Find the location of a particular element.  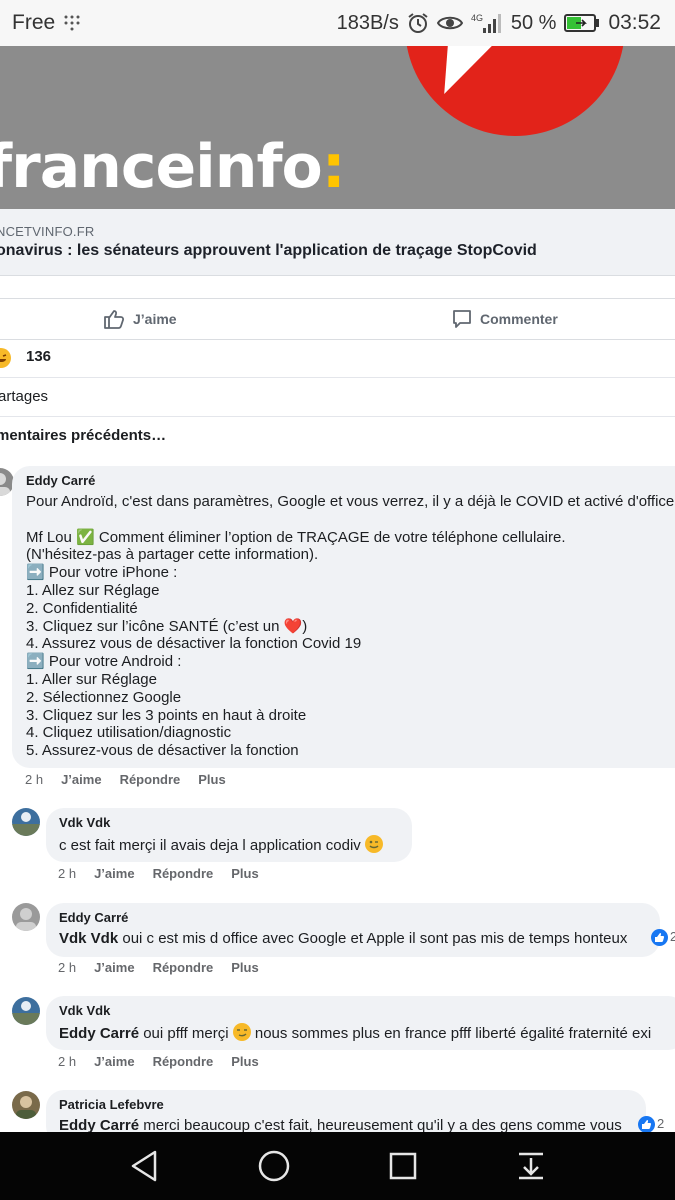

shares-row: artages is located at coordinates (337, 397).